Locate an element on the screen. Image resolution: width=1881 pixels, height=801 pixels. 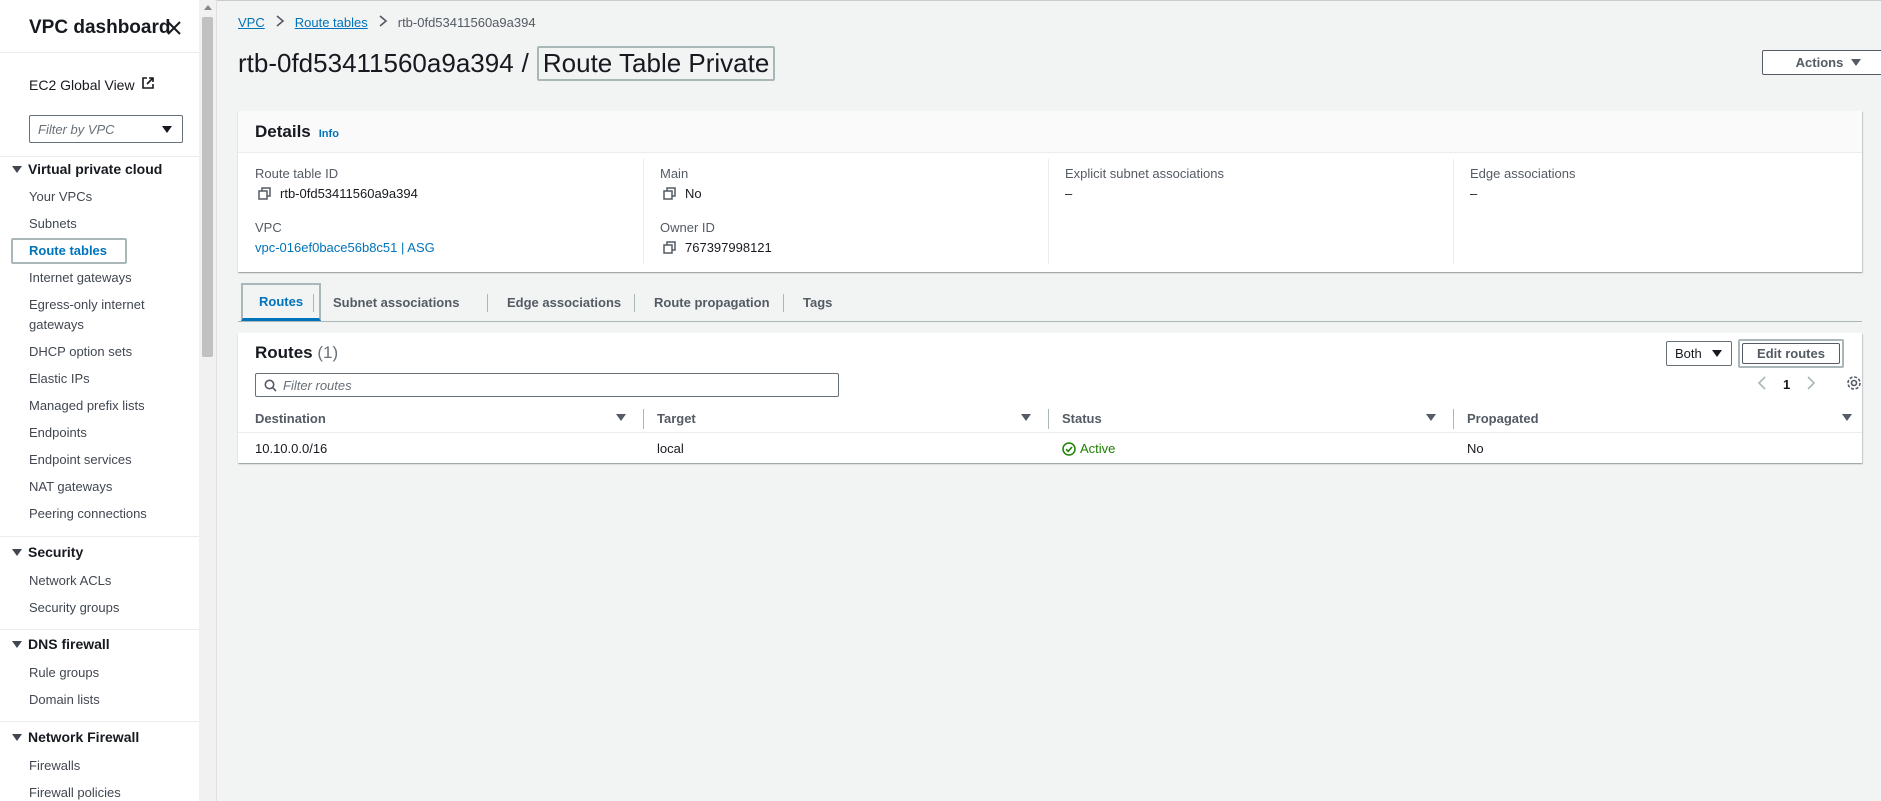
sidebar-item-peering-connections: Peering connections is located at coordinates (99, 514).